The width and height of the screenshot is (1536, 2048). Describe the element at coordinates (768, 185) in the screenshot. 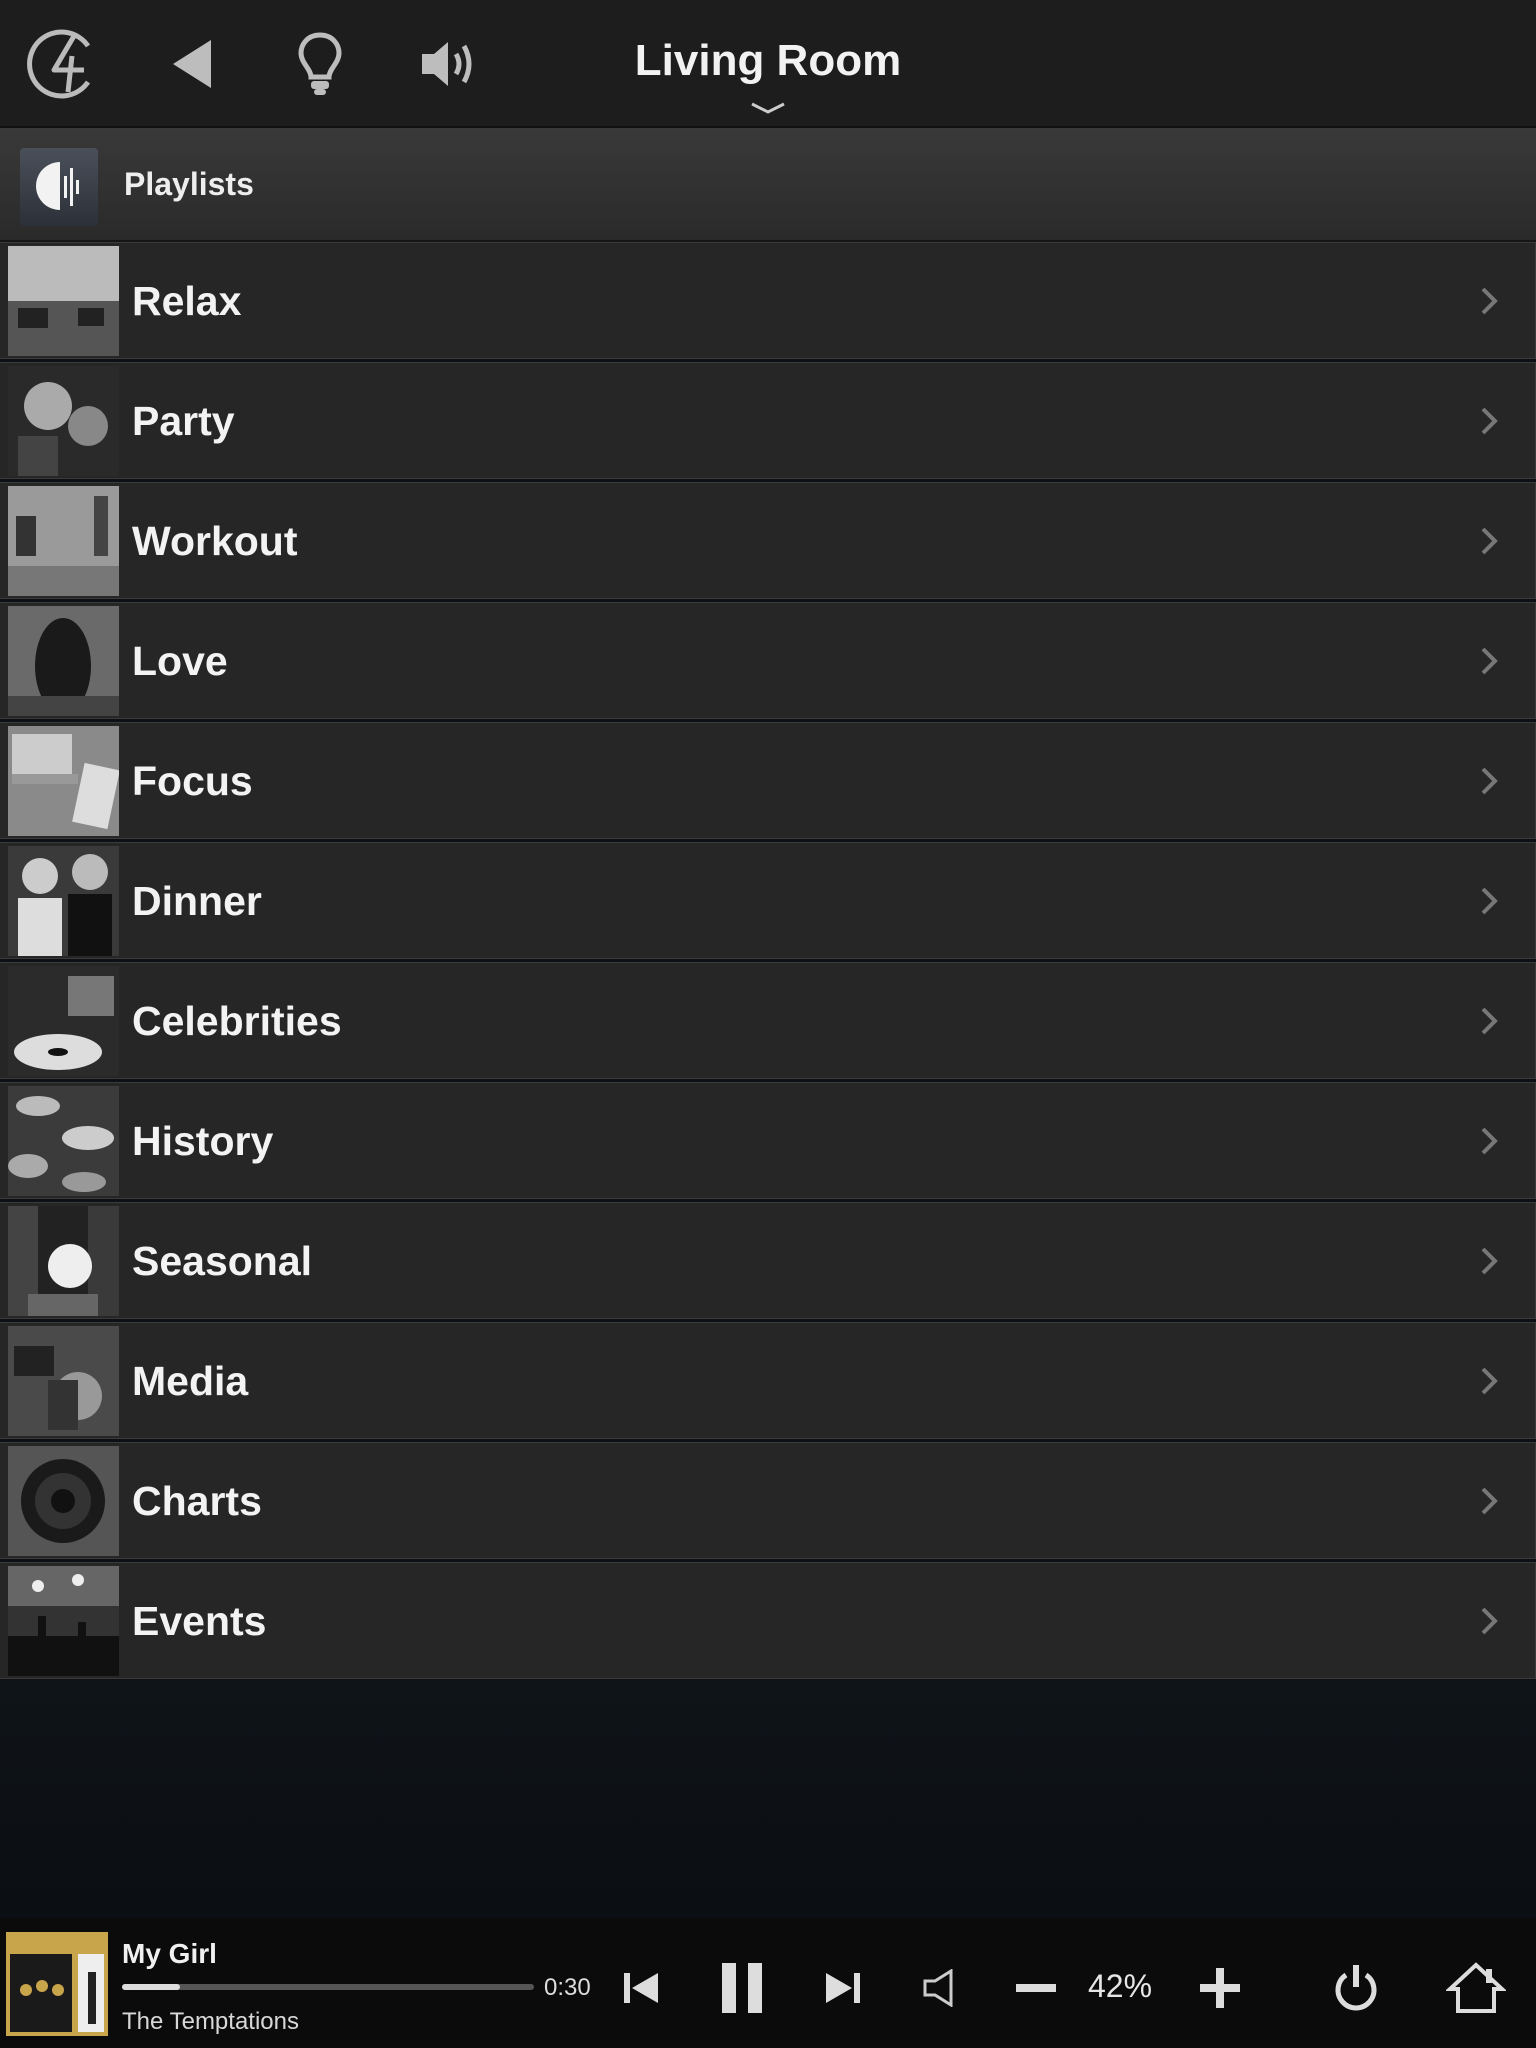

I see `section-header: Playlists` at that location.